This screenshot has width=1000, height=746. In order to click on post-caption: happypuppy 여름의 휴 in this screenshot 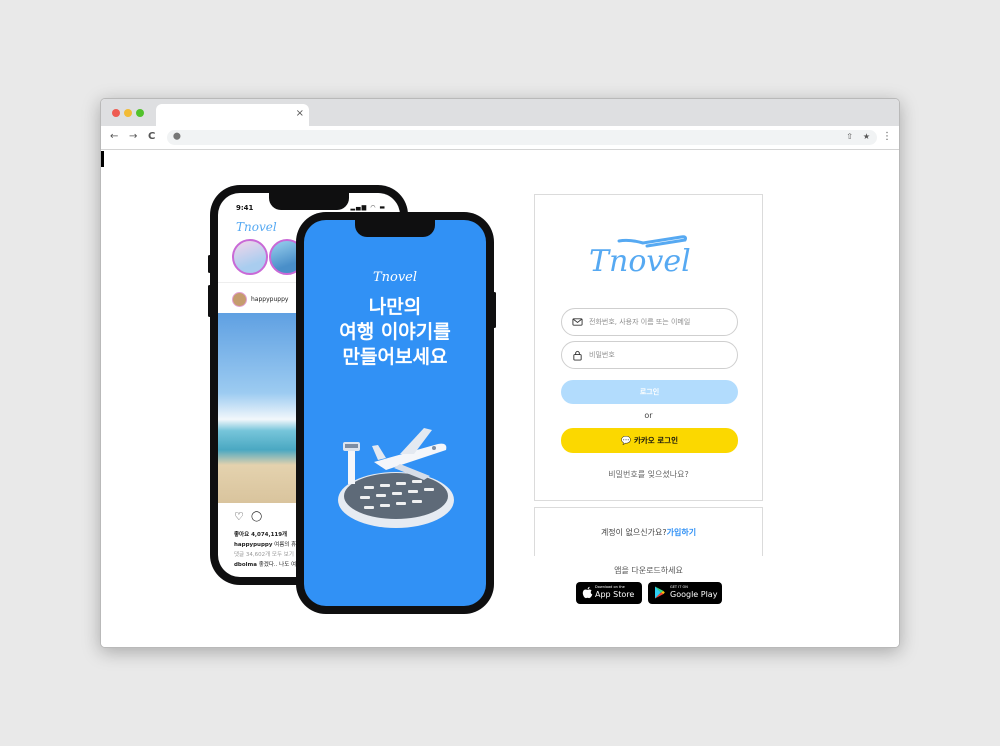, I will do `click(265, 544)`.